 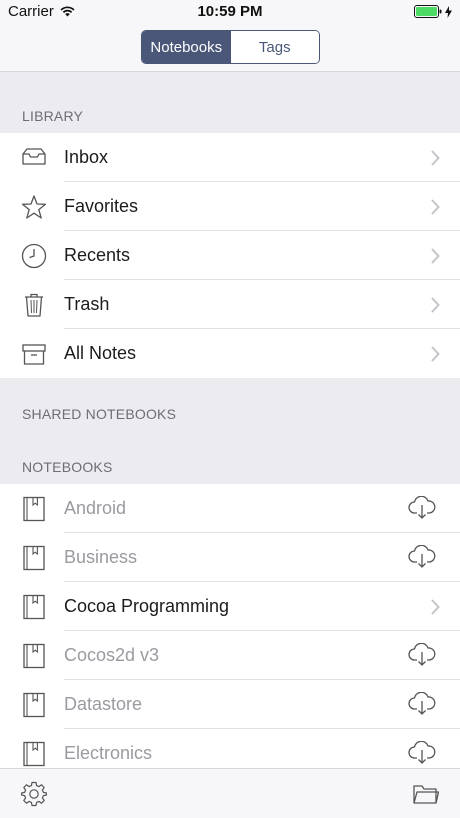 I want to click on notebook-row-business: Business, so click(x=230, y=557).